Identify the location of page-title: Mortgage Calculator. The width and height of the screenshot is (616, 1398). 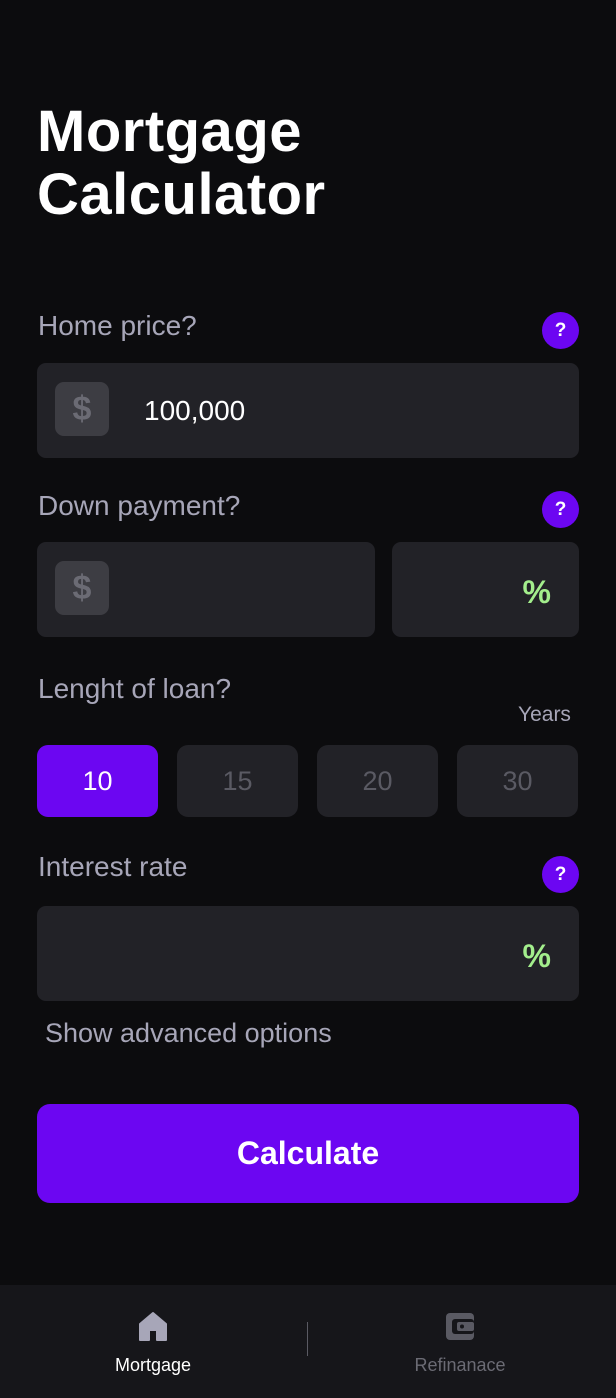
(181, 163).